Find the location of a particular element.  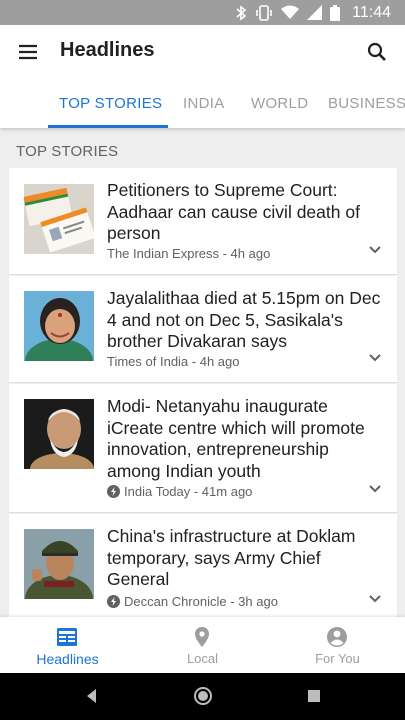

location-pin-icon is located at coordinates (202, 637).